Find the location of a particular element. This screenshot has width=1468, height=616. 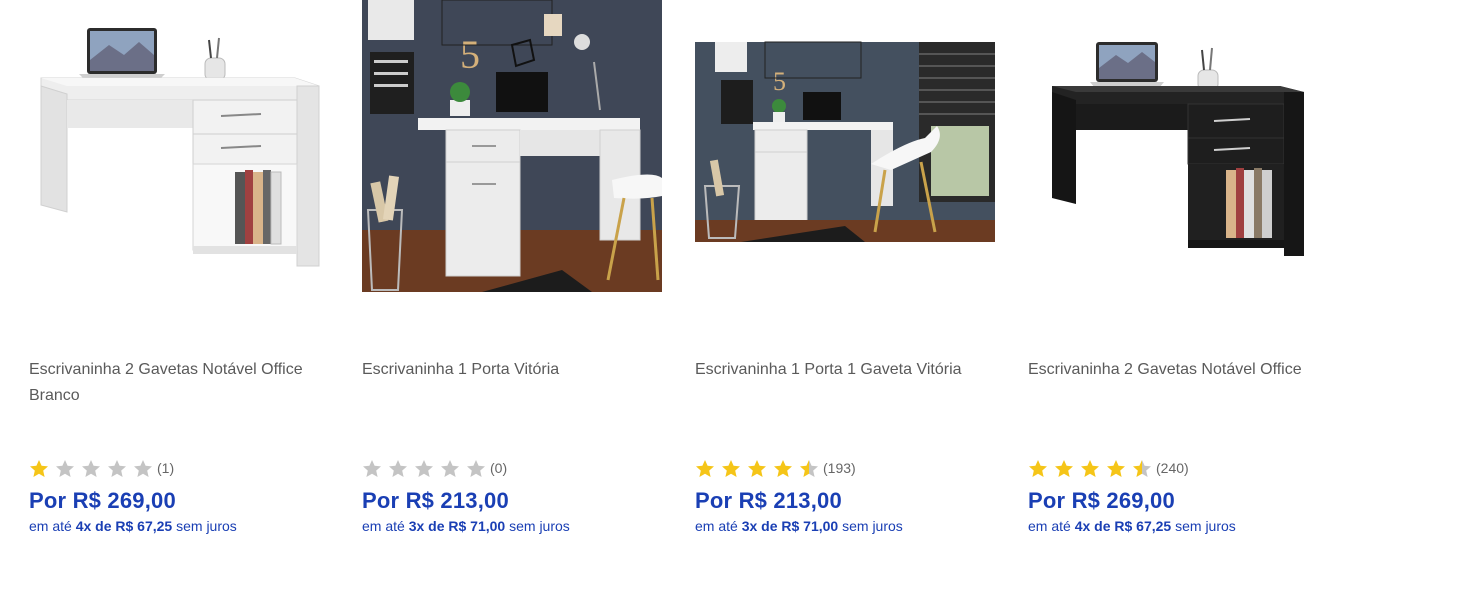

white-desk-room-wide-icon: 5 is located at coordinates (845, 141).